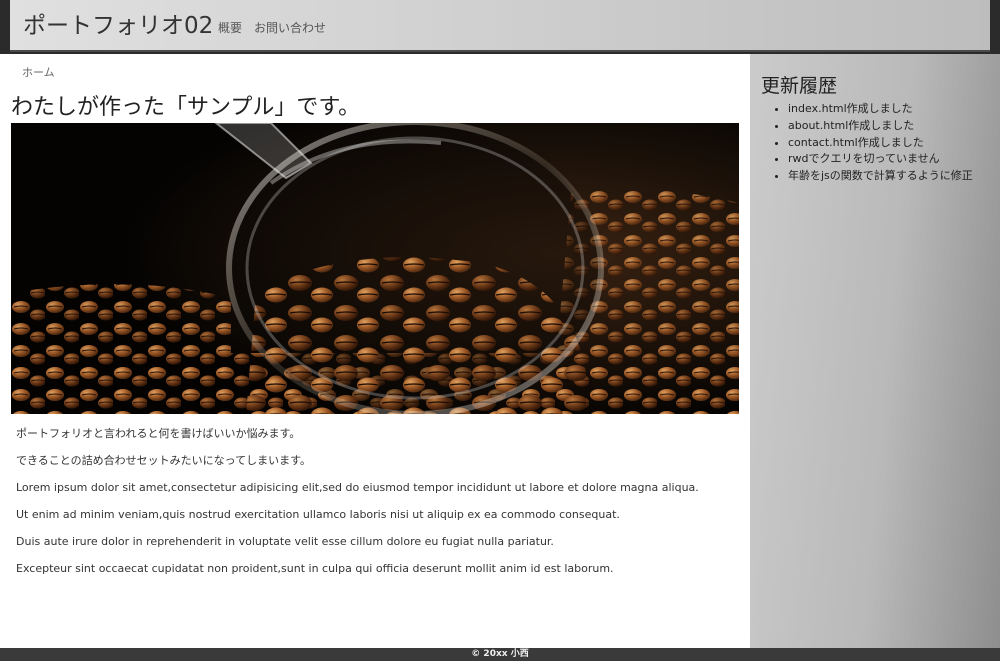  What do you see at coordinates (290, 27) in the screenshot?
I see `nav-link-contact: お問い合わせ` at bounding box center [290, 27].